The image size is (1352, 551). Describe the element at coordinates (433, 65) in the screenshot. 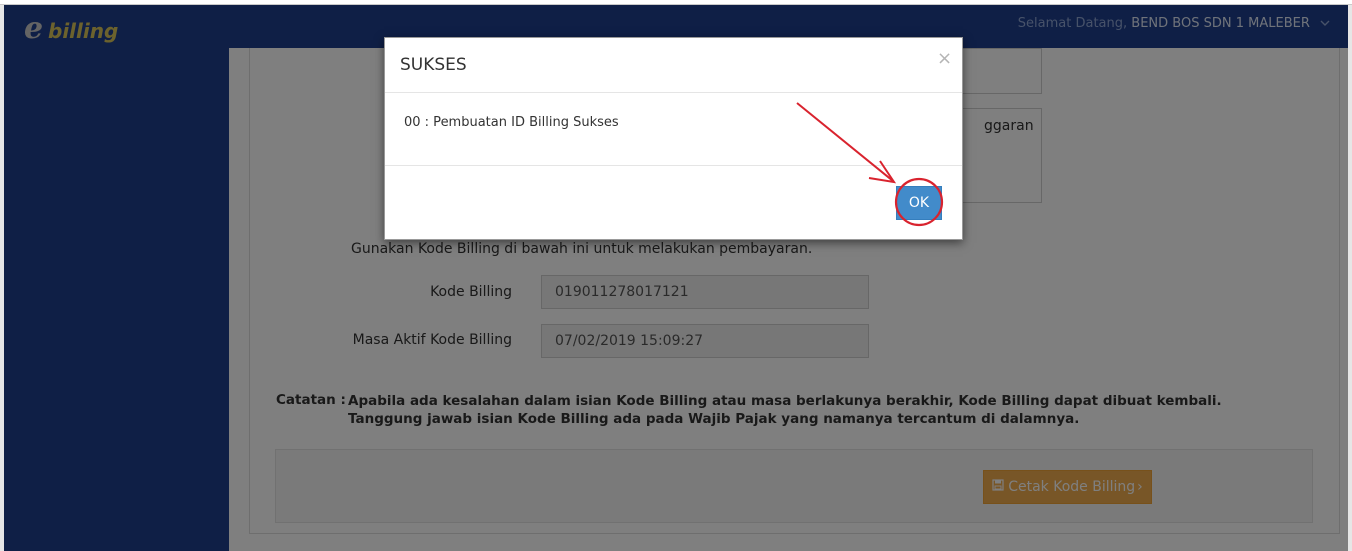

I see `dialog-title: SUKSES` at that location.